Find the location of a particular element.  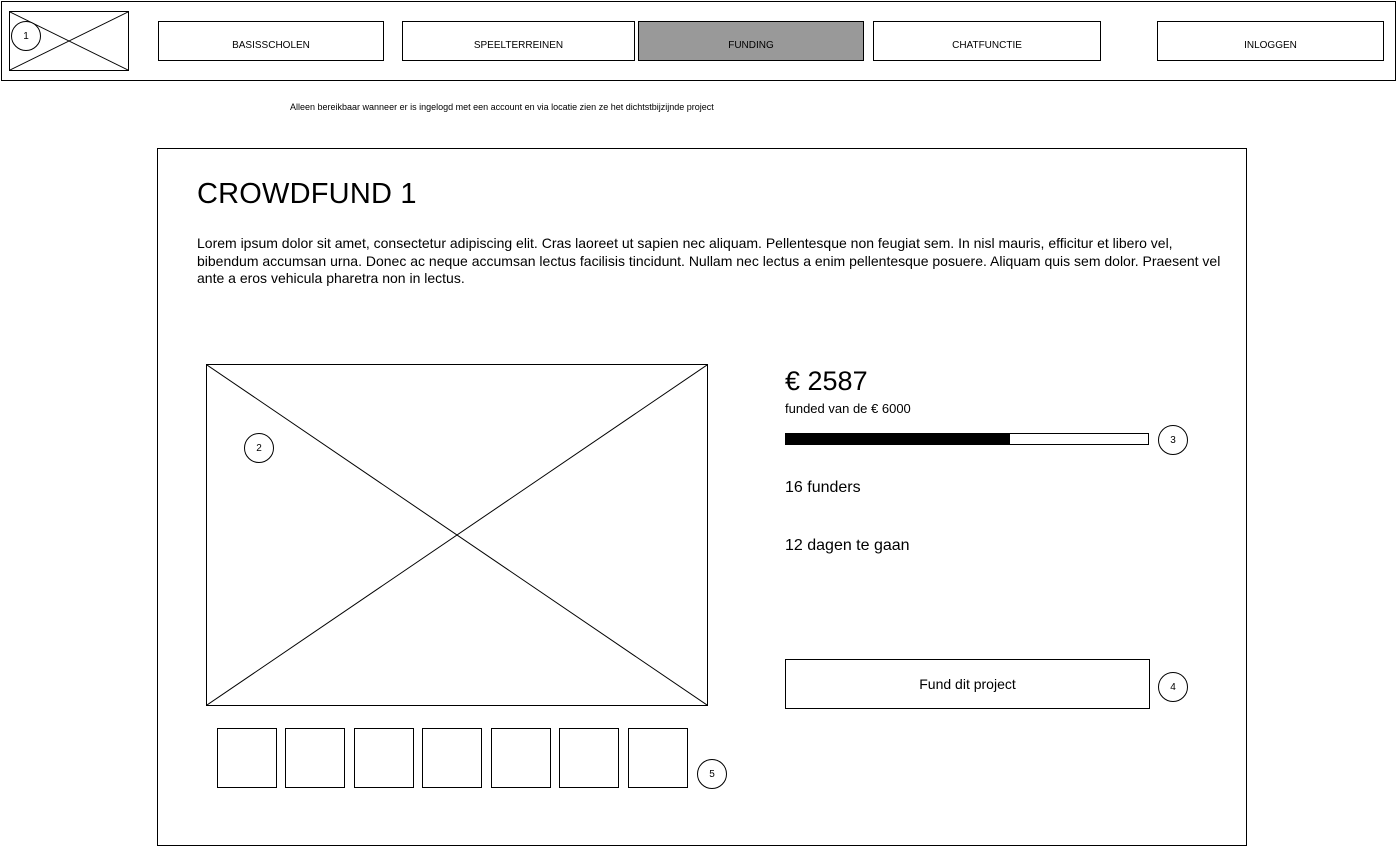

funding-progress-fill is located at coordinates (898, 439).